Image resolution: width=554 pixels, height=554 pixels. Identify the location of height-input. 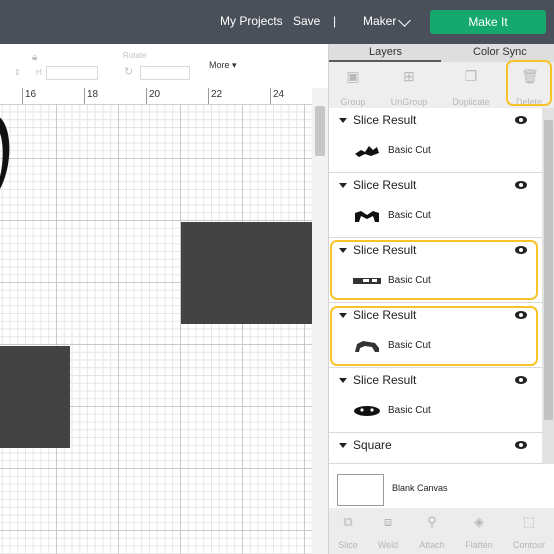
(72, 73).